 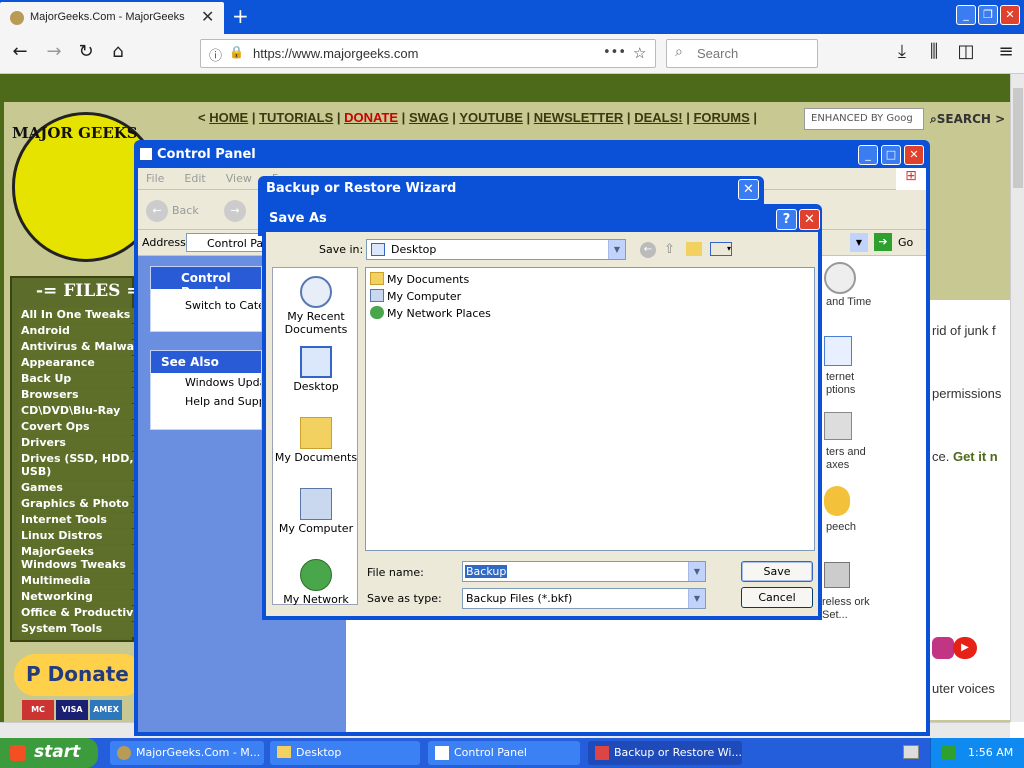 What do you see at coordinates (76, 559) in the screenshot?
I see `files-category-item: MajorGeeks Windows Tweaks` at bounding box center [76, 559].